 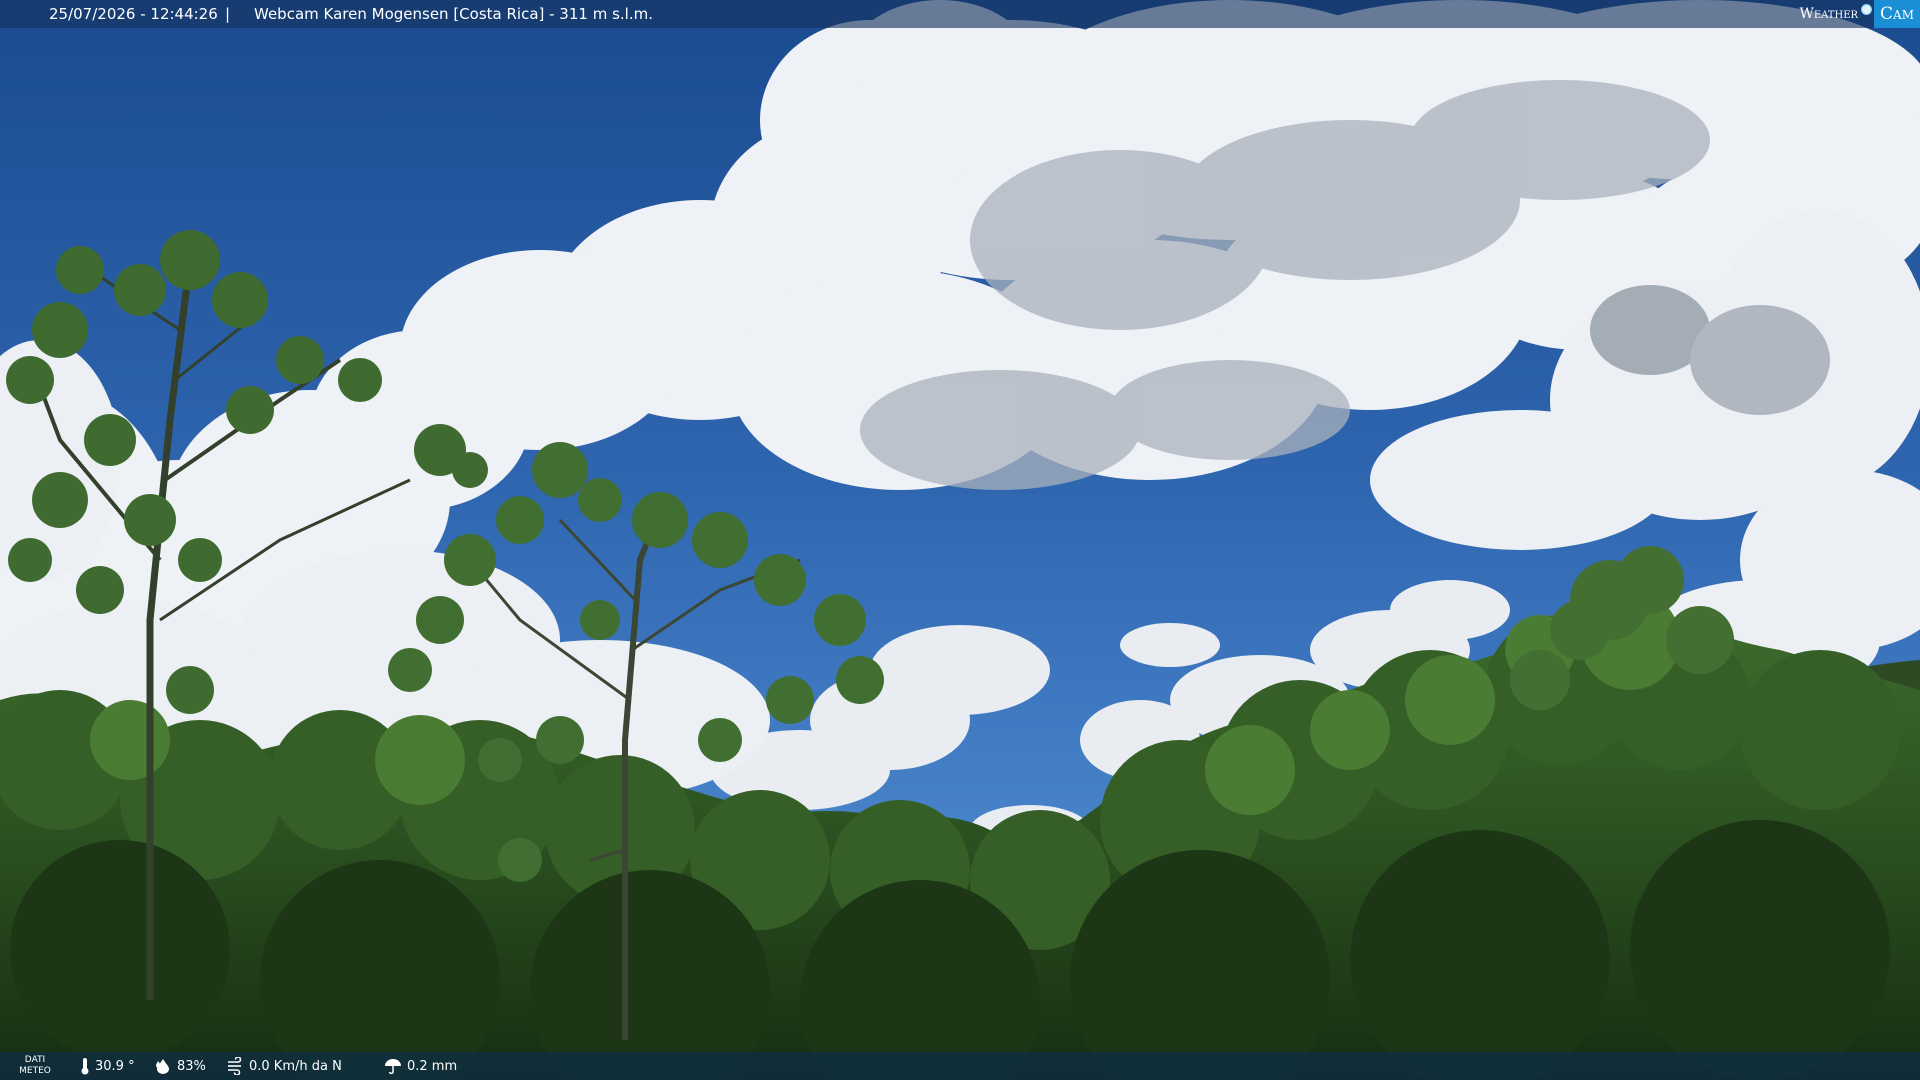 What do you see at coordinates (1859, 14) in the screenshot?
I see `weathercam-logo: Weather Cam` at bounding box center [1859, 14].